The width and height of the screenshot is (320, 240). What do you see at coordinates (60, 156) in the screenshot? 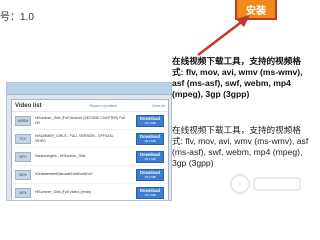
I see `video-title: hisummergirls - HiSummer_Girls` at bounding box center [60, 156].